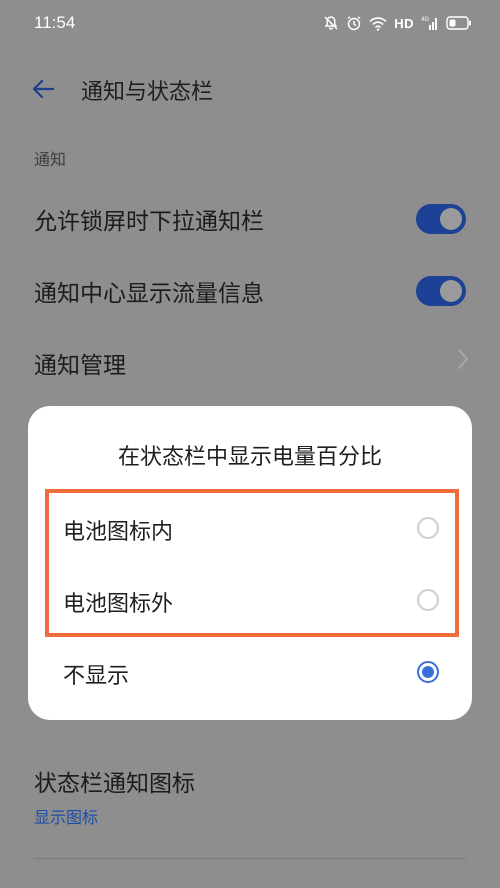 This screenshot has width=500, height=888. I want to click on battery-icon, so click(459, 23).